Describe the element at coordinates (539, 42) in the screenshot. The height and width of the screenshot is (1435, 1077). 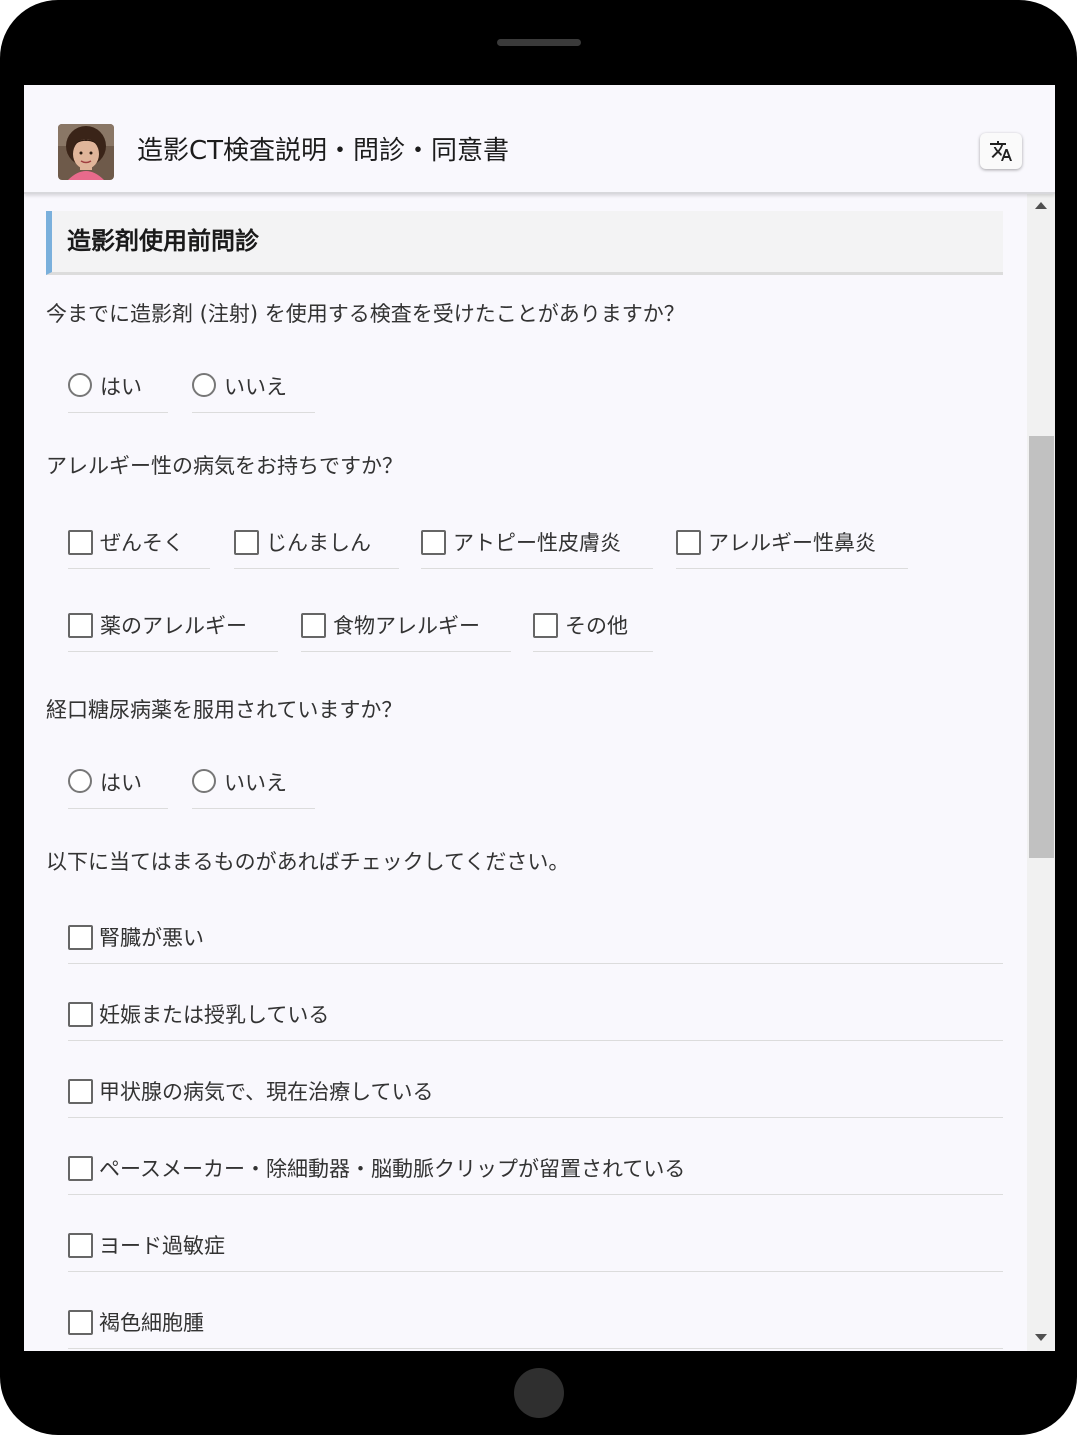
I see `speaker-slot` at that location.